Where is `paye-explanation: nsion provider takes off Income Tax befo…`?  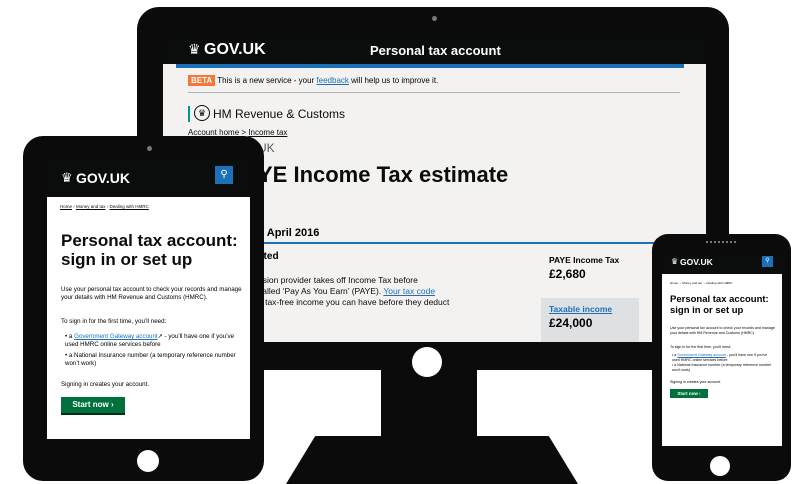
paye-explanation: nsion provider takes off Income Tax befo… is located at coordinates (408, 291).